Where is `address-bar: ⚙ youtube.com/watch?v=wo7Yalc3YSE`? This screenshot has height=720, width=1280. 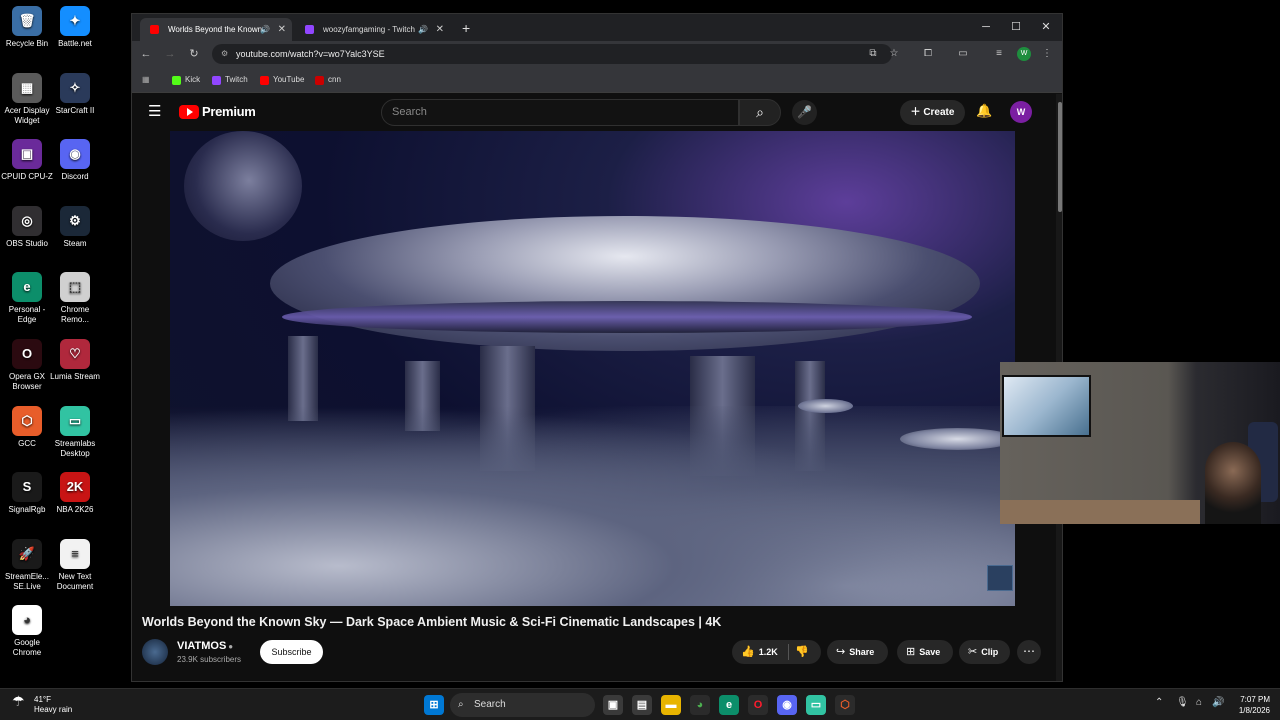 address-bar: ⚙ youtube.com/watch?v=wo7Yalc3YSE is located at coordinates (552, 54).